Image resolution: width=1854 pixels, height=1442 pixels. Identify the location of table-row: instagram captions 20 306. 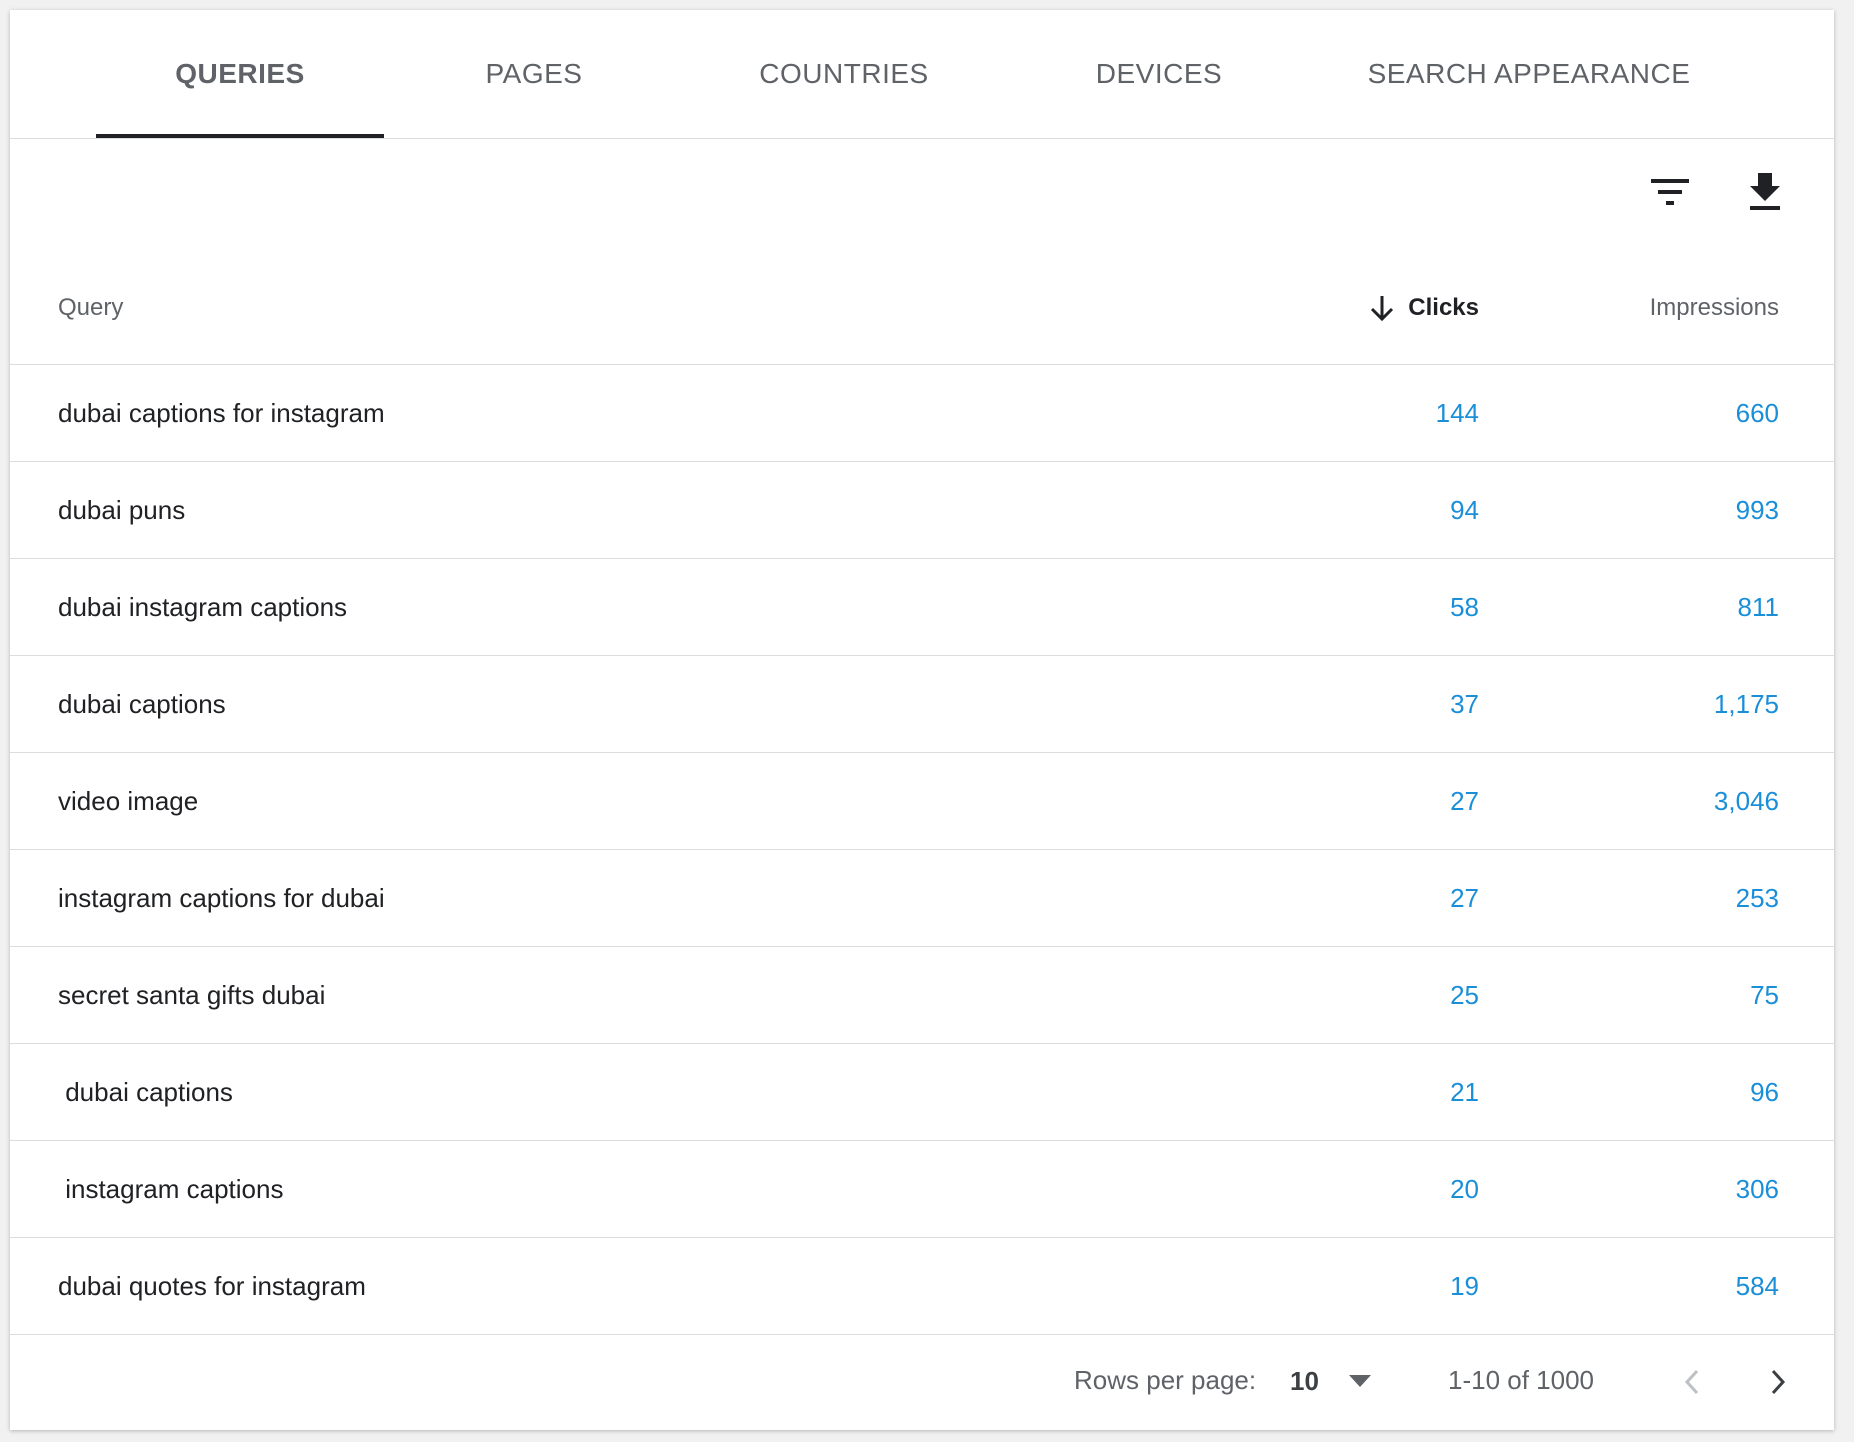
(922, 1189).